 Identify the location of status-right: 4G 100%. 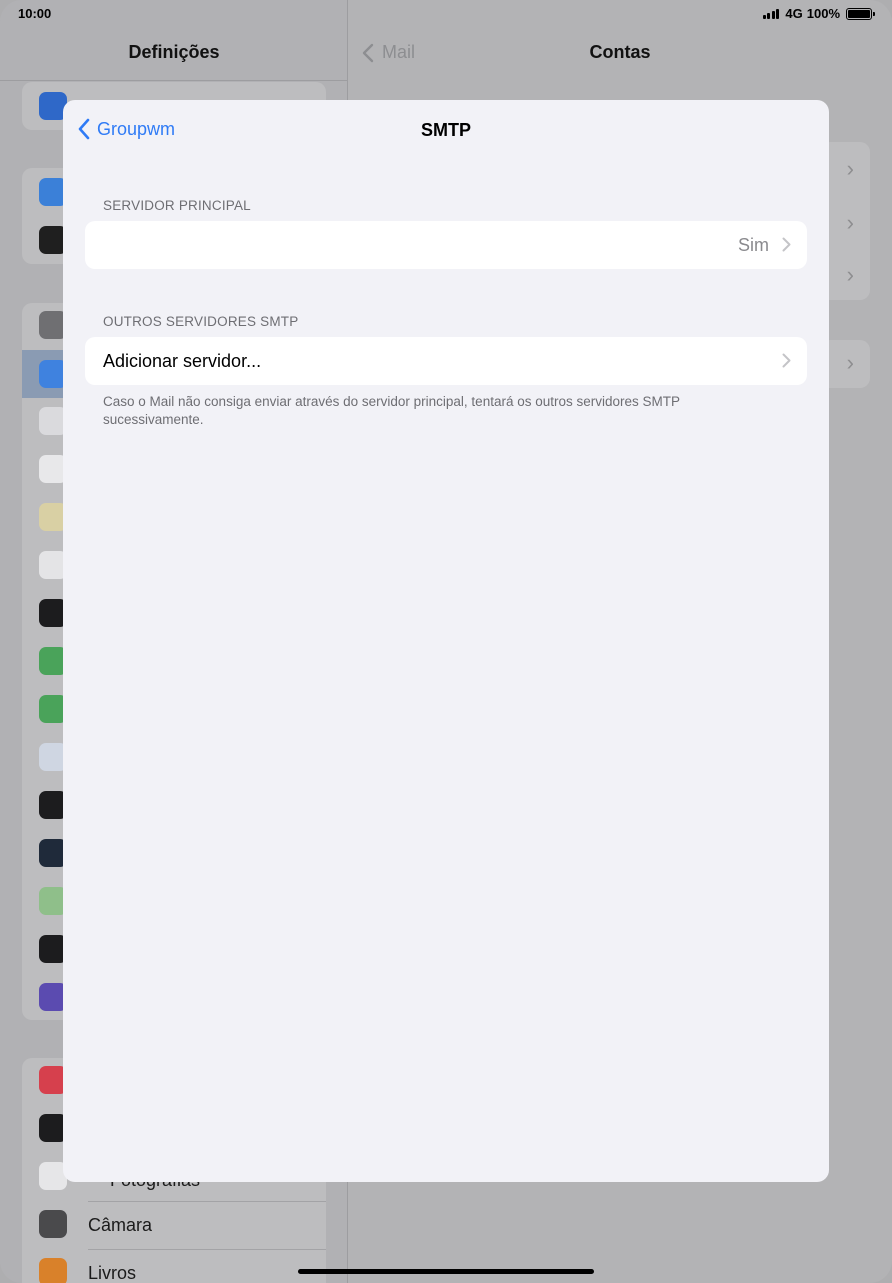
(818, 13).